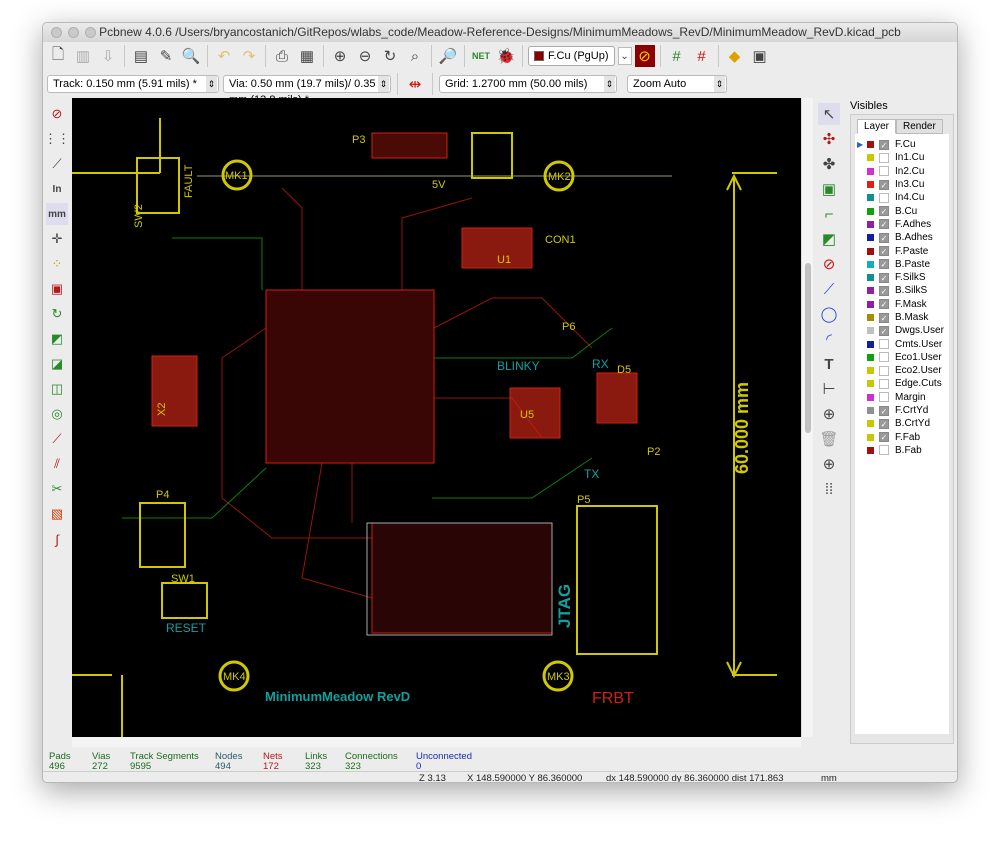  I want to click on add-text-icon: T, so click(829, 364).